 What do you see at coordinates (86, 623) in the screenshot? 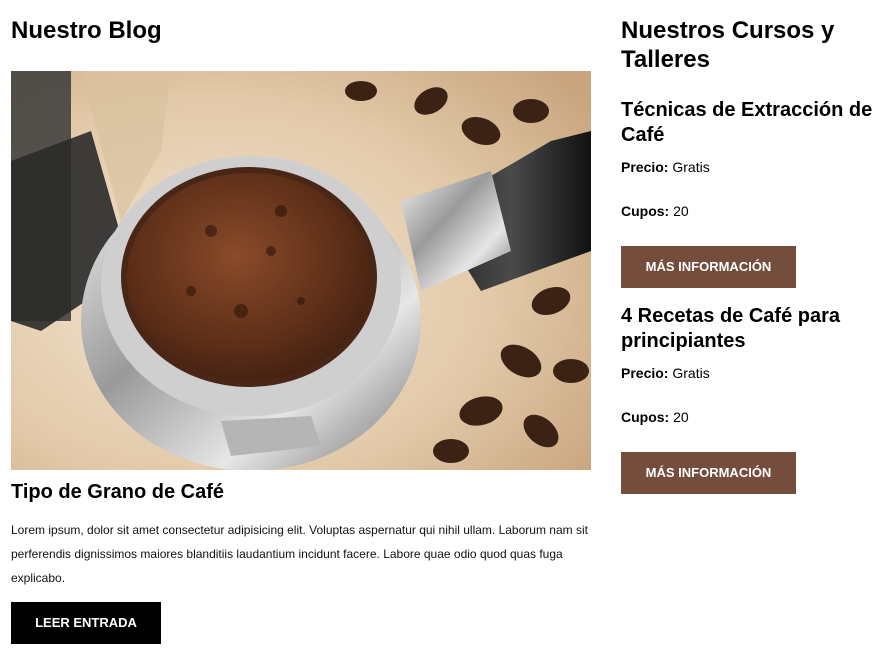
I see `read-post-button: LEER ENTRADA` at bounding box center [86, 623].